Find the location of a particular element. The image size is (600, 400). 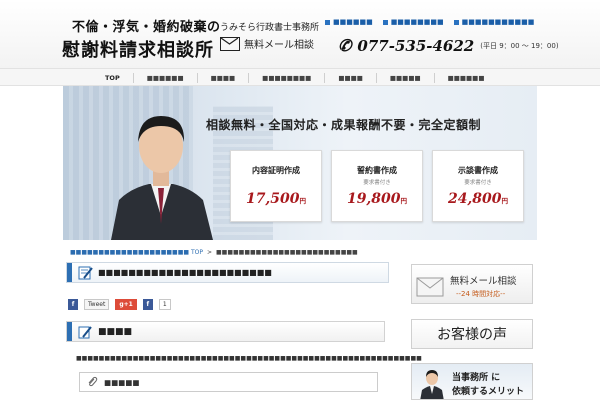

nav-item-top: TOP is located at coordinates (112, 78).